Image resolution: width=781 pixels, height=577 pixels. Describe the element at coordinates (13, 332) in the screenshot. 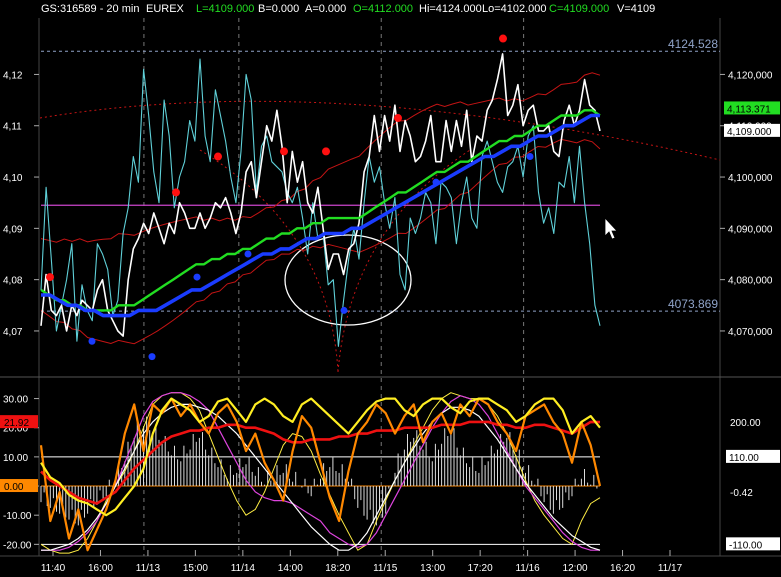

I see `price-y-tick-label: 4,07` at that location.